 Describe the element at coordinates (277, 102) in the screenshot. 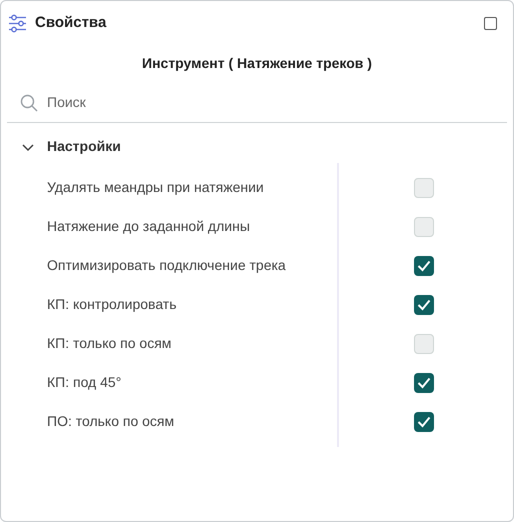

I see `search-field: Поиск` at that location.